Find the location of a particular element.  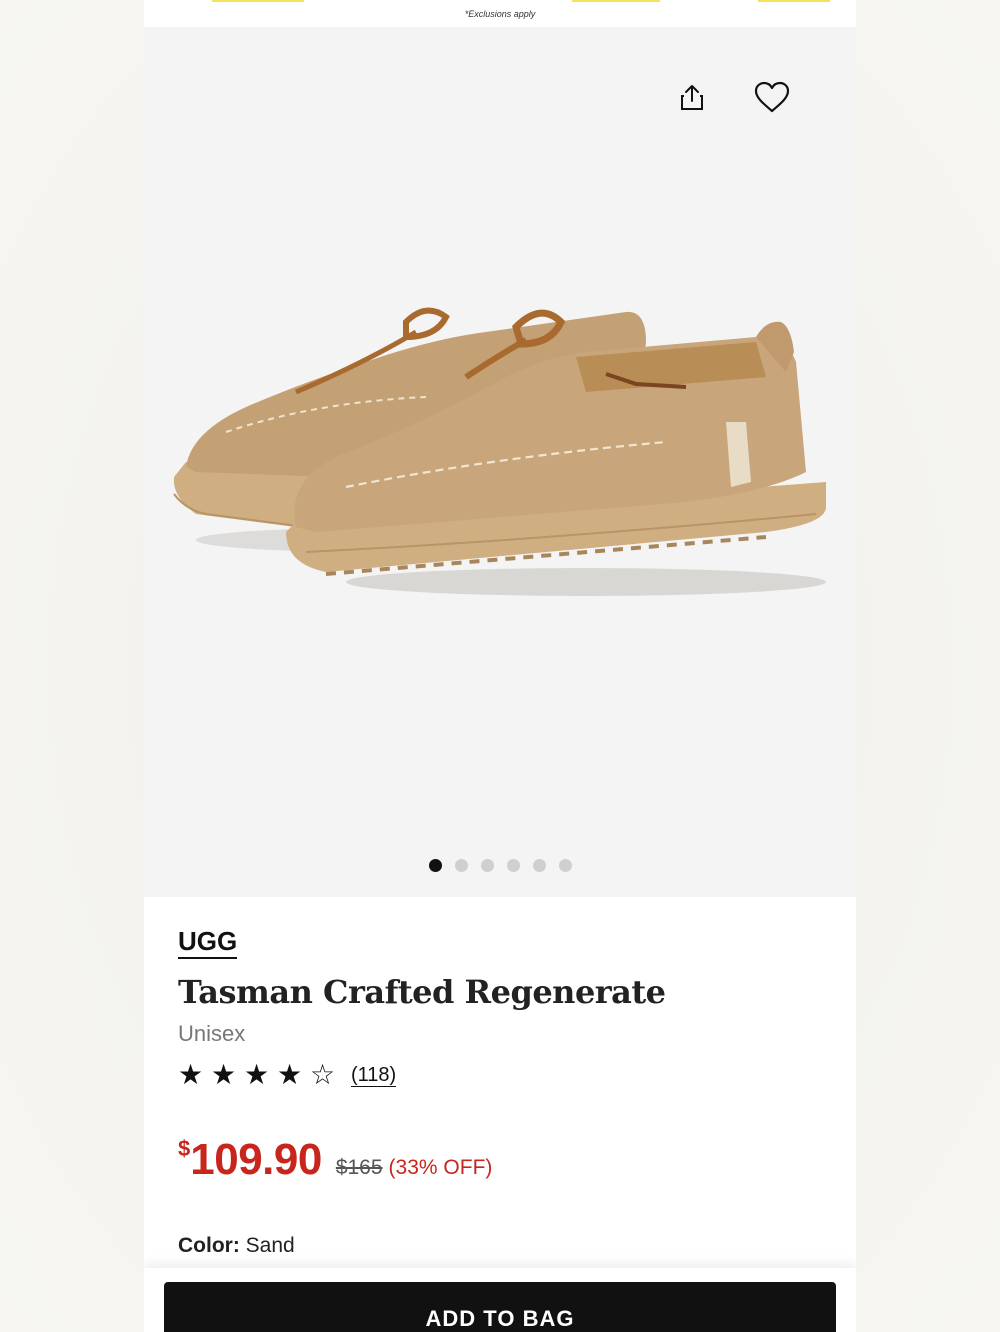

rating: ★ ★ ★ ★ ☆ (118) is located at coordinates (287, 1075).